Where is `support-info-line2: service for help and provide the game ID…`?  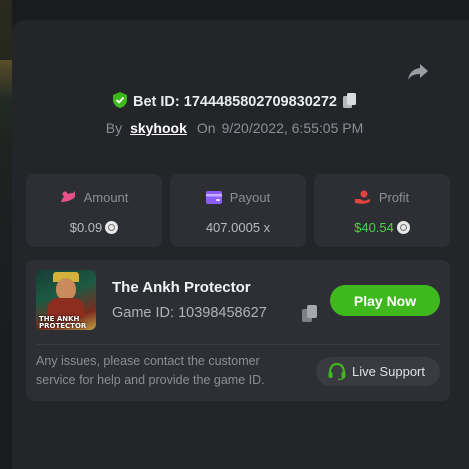
support-info-line2: service for help and provide the game ID… is located at coordinates (150, 380).